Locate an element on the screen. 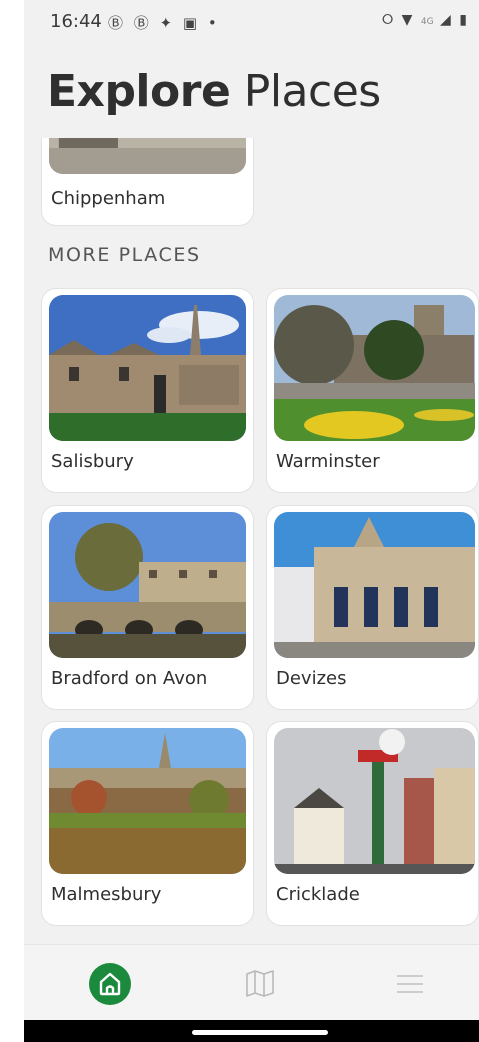 The height and width of the screenshot is (1042, 479). place-label-warminster: Warminster is located at coordinates (328, 461).